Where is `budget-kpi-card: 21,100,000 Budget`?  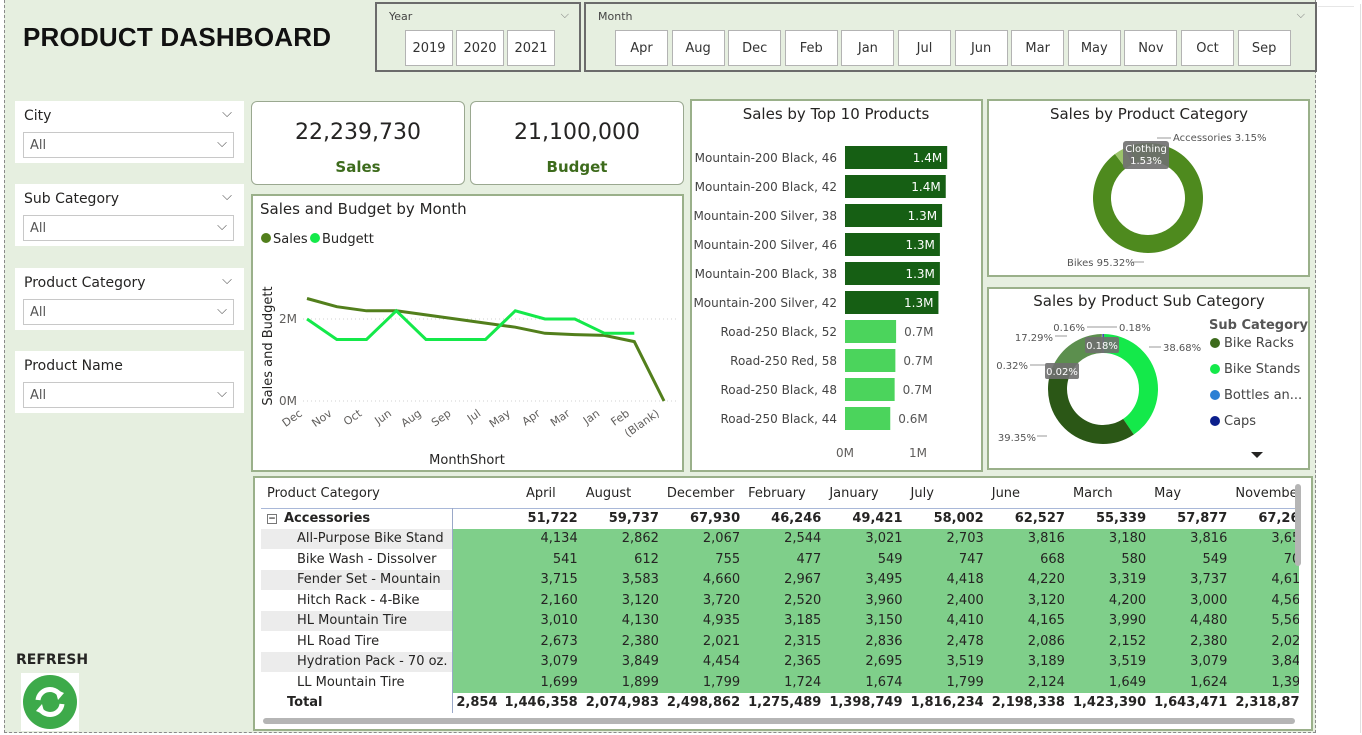 budget-kpi-card: 21,100,000 Budget is located at coordinates (577, 143).